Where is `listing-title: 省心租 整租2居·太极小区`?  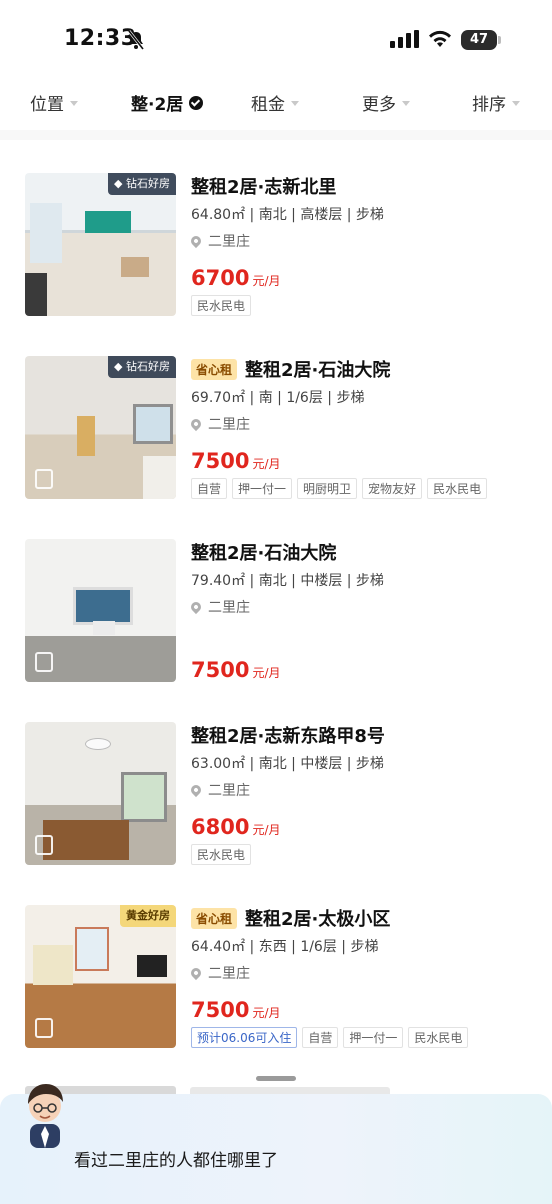 listing-title: 省心租 整租2居·太极小区 is located at coordinates (290, 918).